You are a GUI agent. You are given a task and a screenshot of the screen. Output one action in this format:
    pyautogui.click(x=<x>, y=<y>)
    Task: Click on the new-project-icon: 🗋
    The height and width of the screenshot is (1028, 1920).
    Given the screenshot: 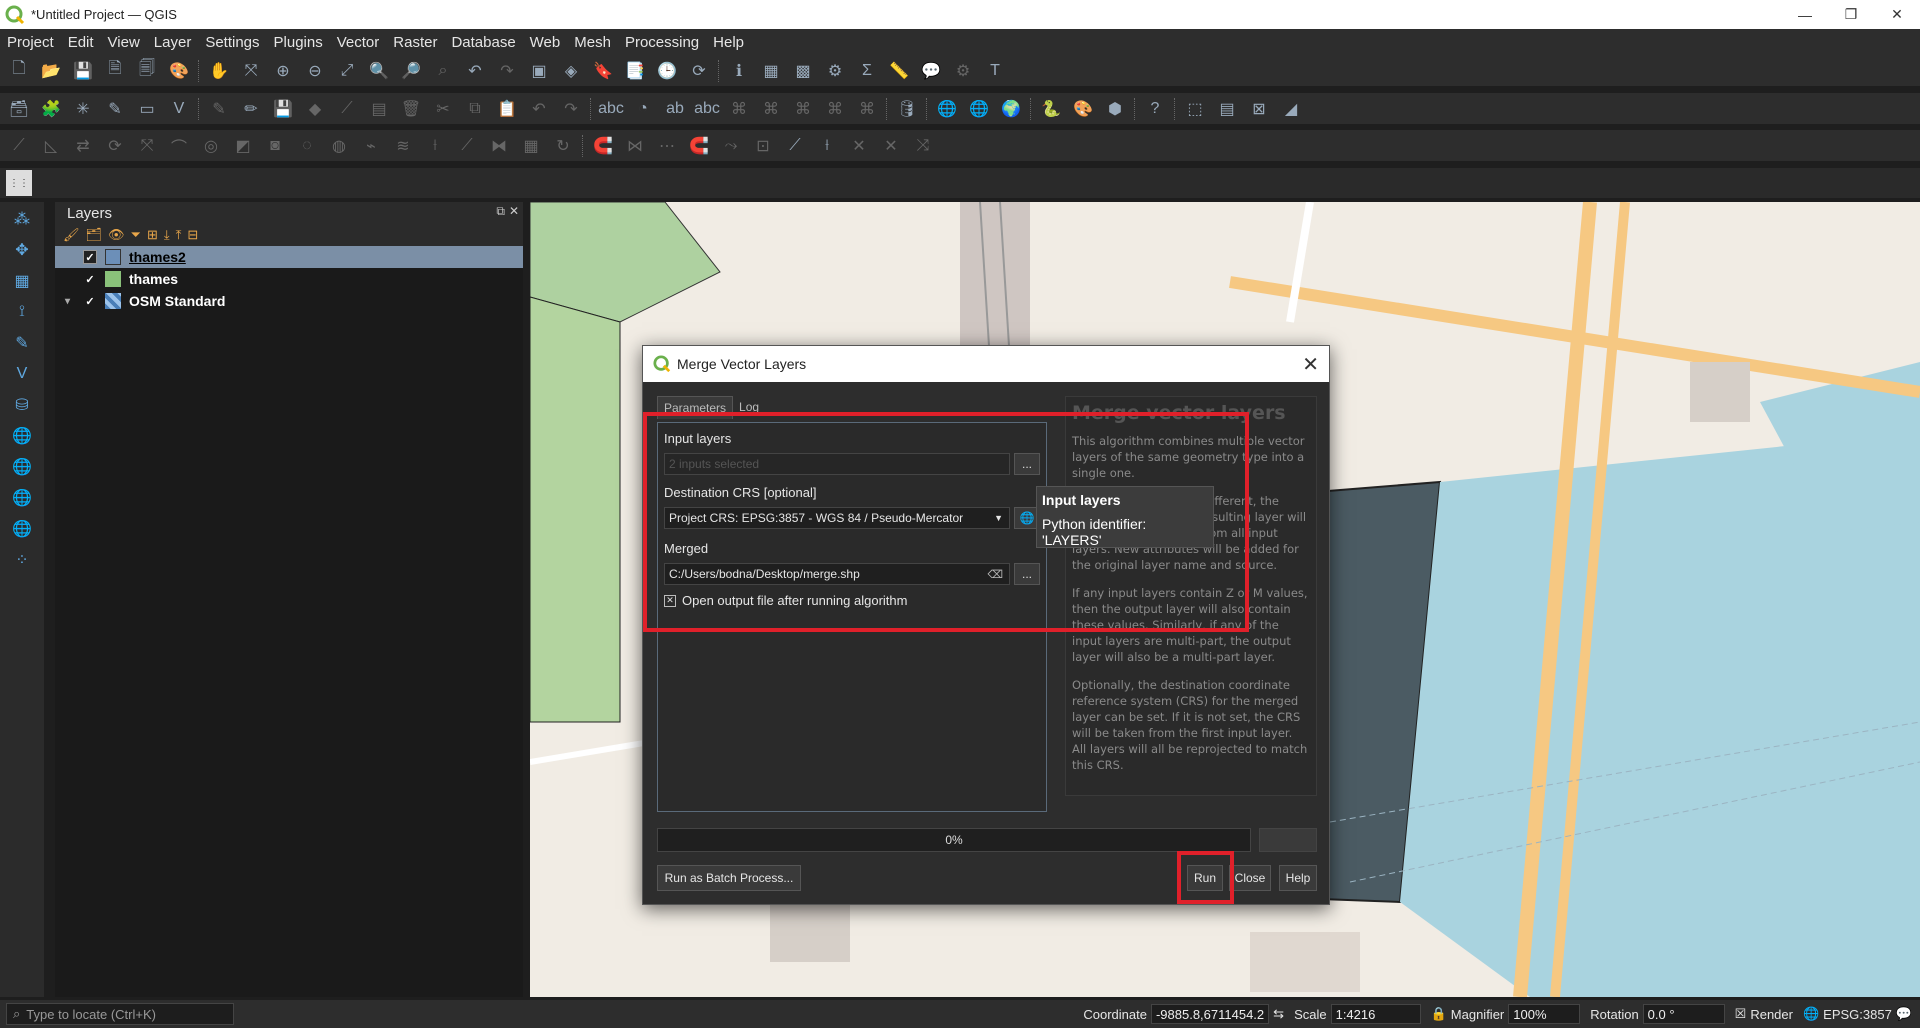 What is the action you would take?
    pyautogui.click(x=19, y=71)
    